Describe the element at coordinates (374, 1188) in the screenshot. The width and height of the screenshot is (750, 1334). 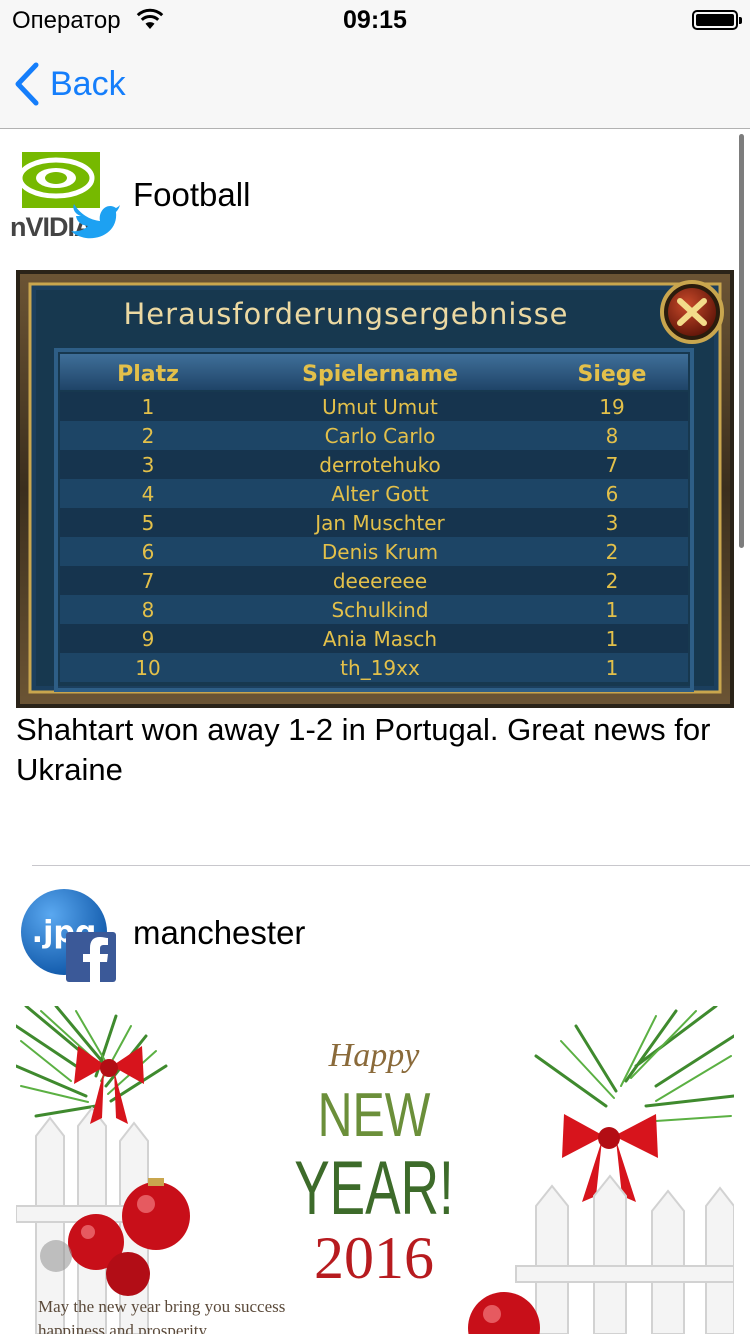
I see `card-year-text: YEAR!` at that location.